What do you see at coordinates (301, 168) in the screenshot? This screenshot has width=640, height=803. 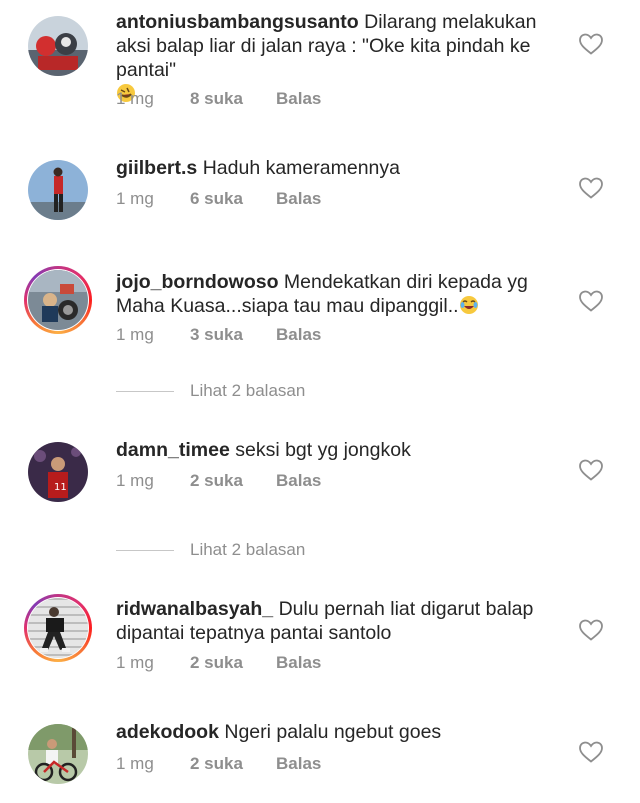 I see `comment-text: Haduh kameramennya` at bounding box center [301, 168].